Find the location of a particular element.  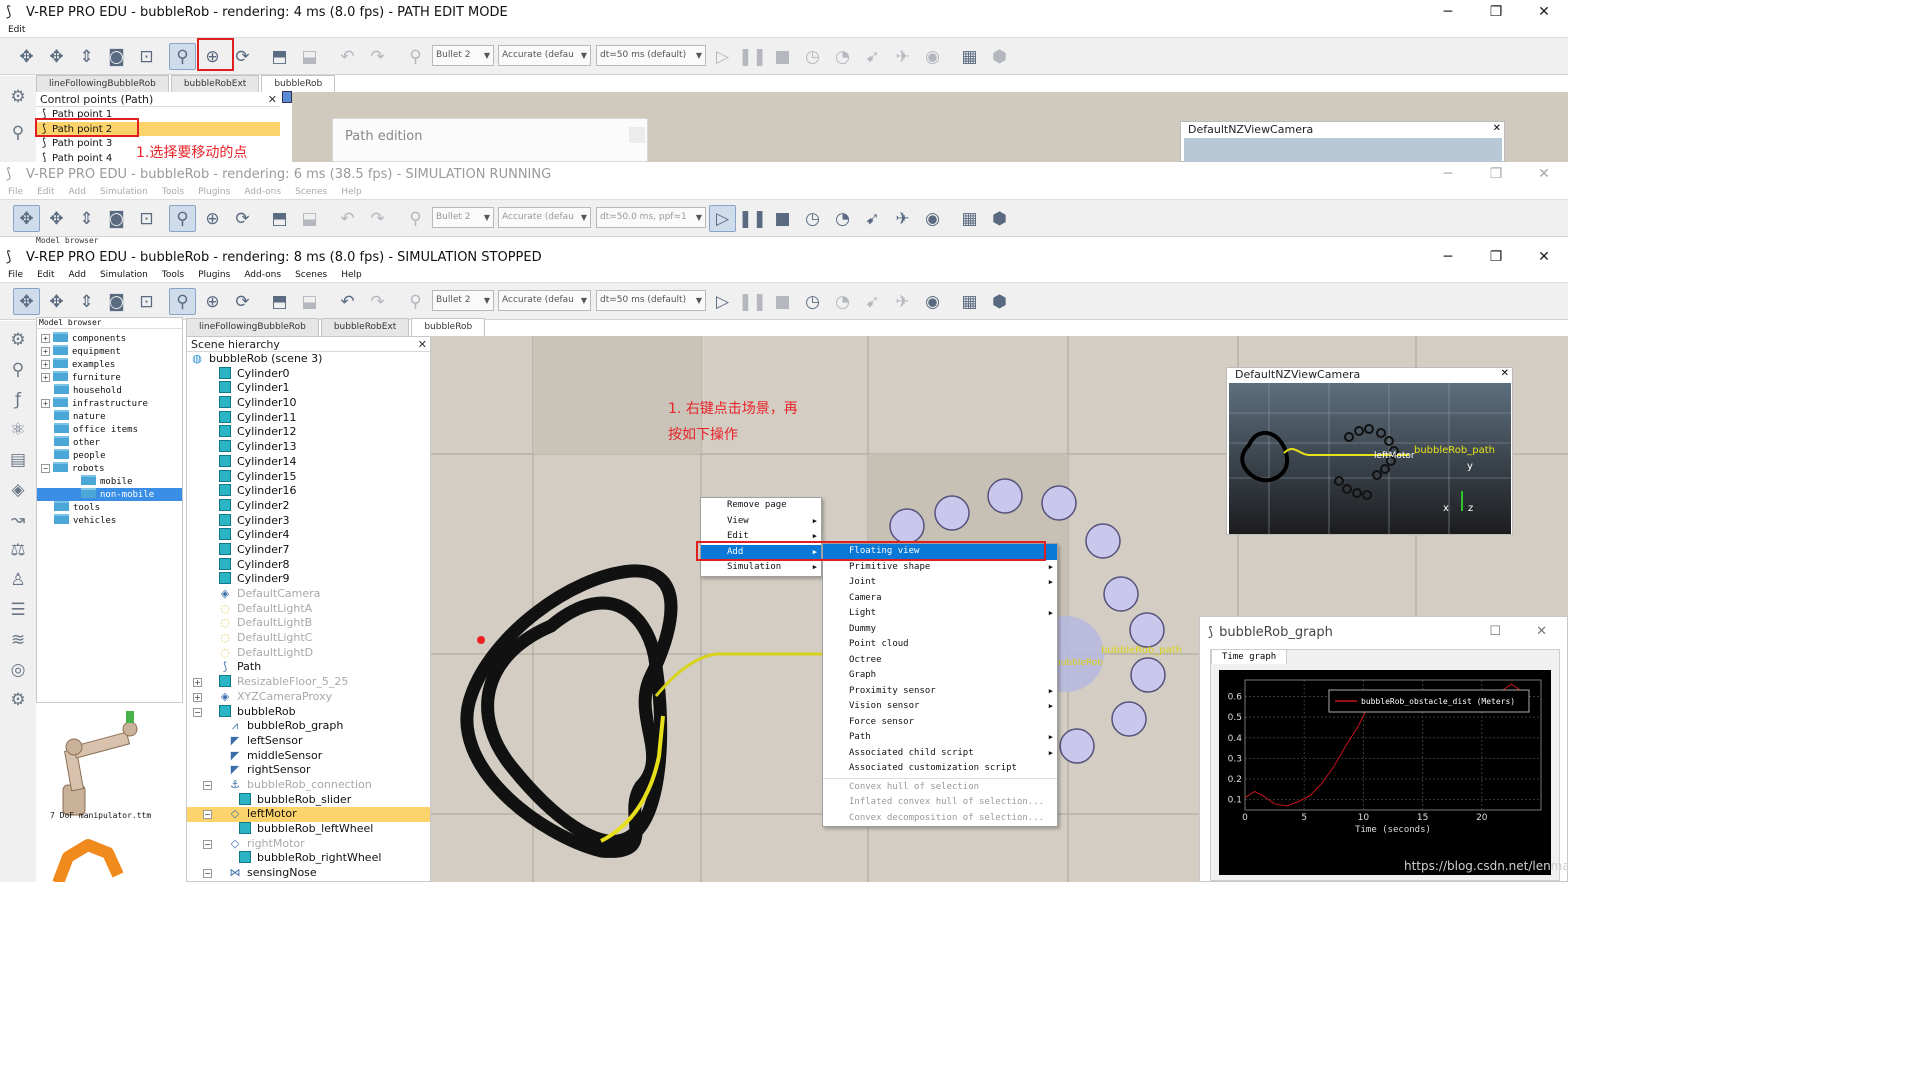

hierarchy-row: − bubbleRob is located at coordinates (308, 712).